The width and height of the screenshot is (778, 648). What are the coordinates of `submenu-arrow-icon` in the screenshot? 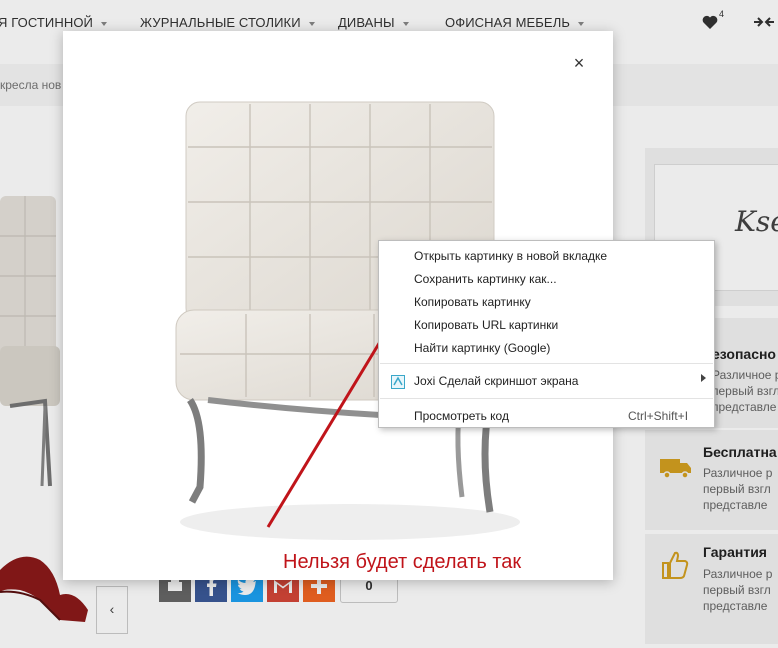 It's located at (703, 378).